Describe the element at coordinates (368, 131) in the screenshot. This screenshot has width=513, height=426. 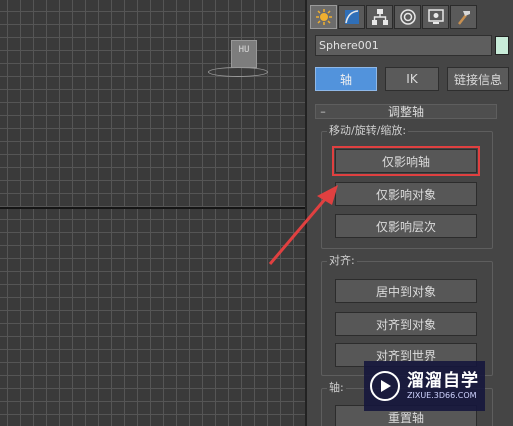
I see `group-label-move-rotate-scale: 移动/旋转/缩放:` at that location.